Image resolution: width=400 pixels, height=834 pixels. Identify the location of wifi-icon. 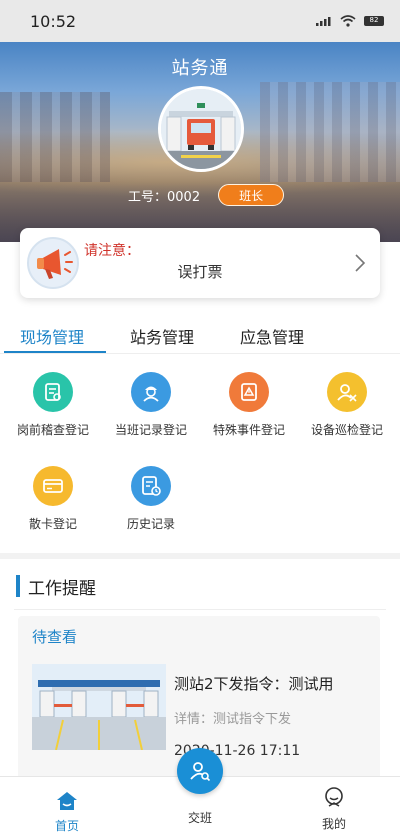
(348, 21).